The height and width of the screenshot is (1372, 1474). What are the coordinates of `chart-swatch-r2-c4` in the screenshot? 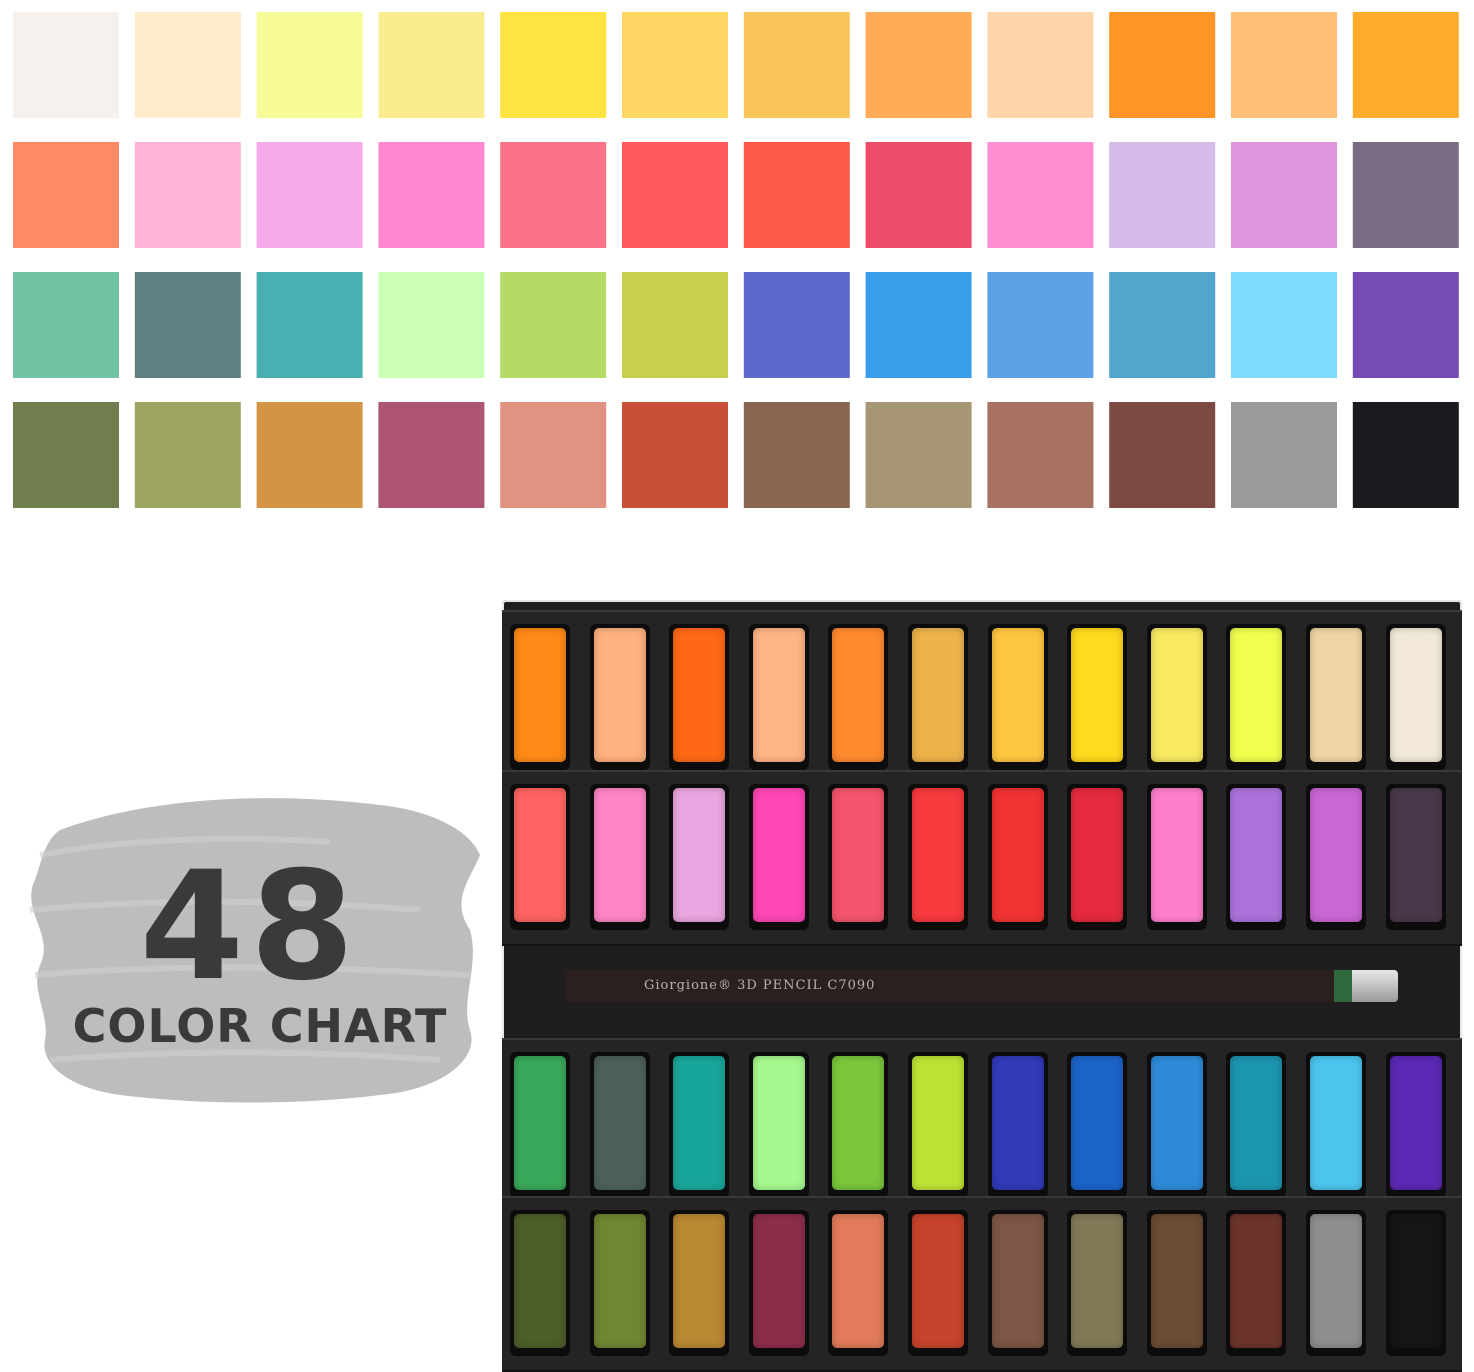 It's located at (431, 195).